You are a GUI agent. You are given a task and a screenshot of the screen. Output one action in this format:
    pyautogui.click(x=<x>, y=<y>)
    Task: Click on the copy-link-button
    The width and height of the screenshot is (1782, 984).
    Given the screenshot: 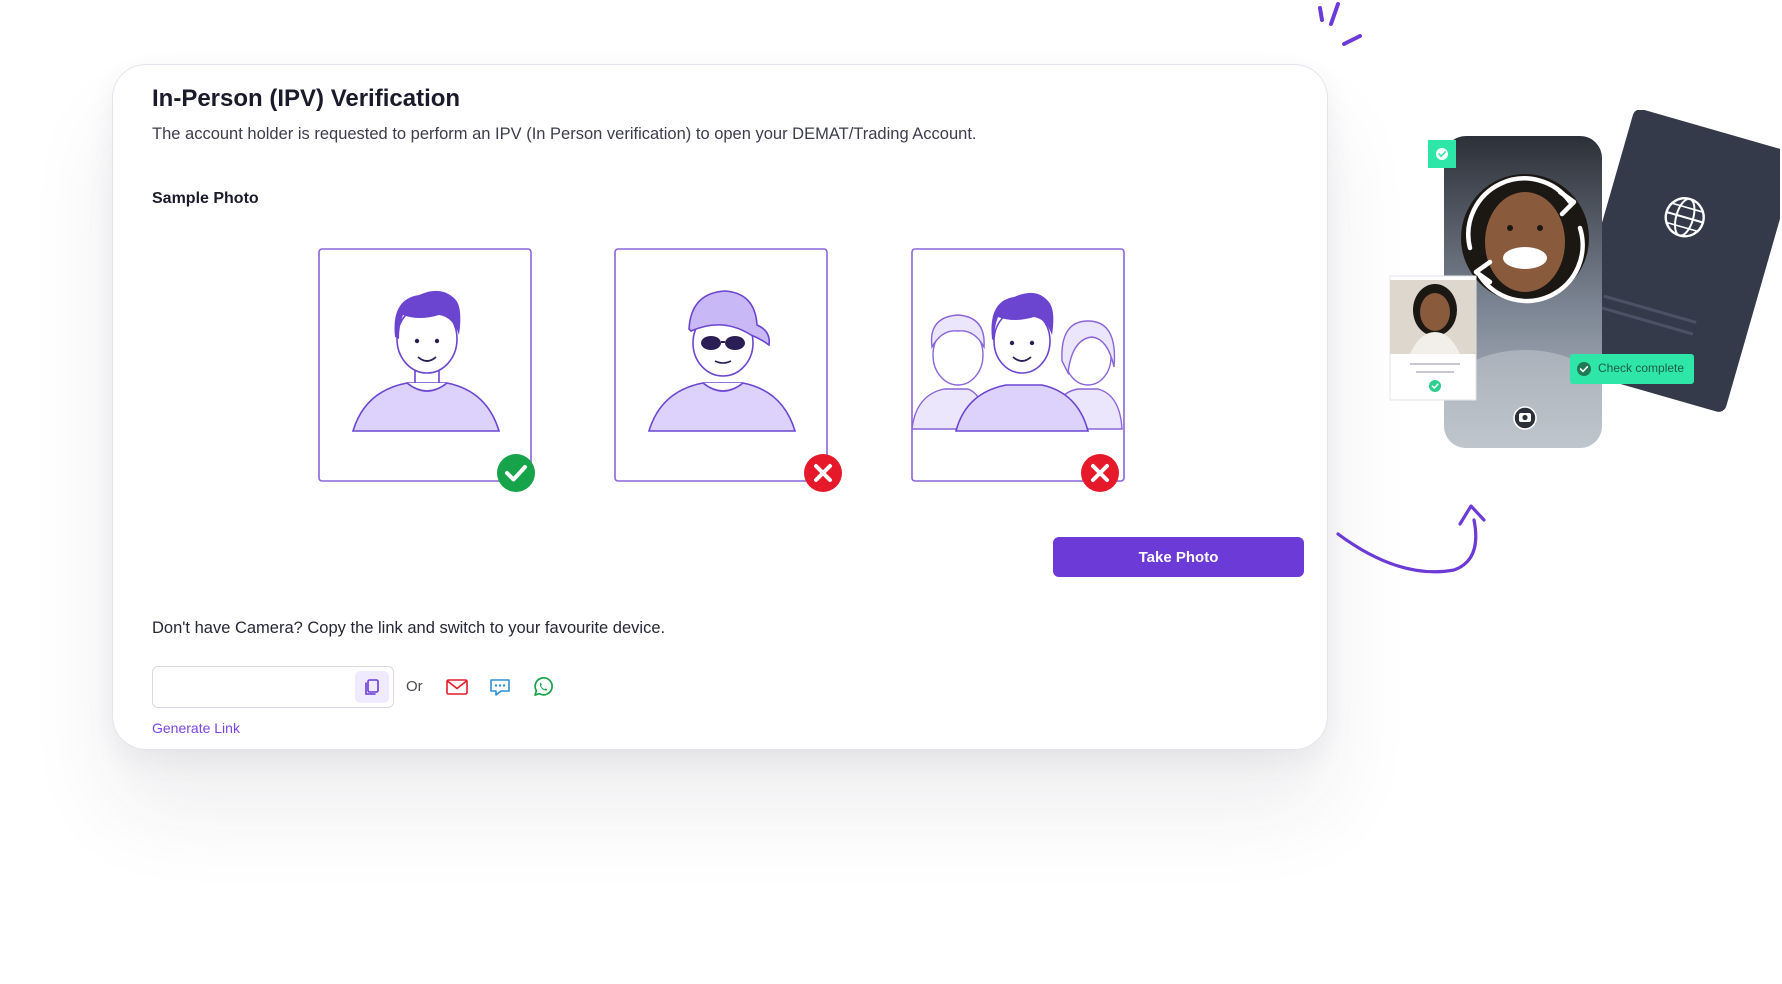 What is the action you would take?
    pyautogui.click(x=372, y=687)
    